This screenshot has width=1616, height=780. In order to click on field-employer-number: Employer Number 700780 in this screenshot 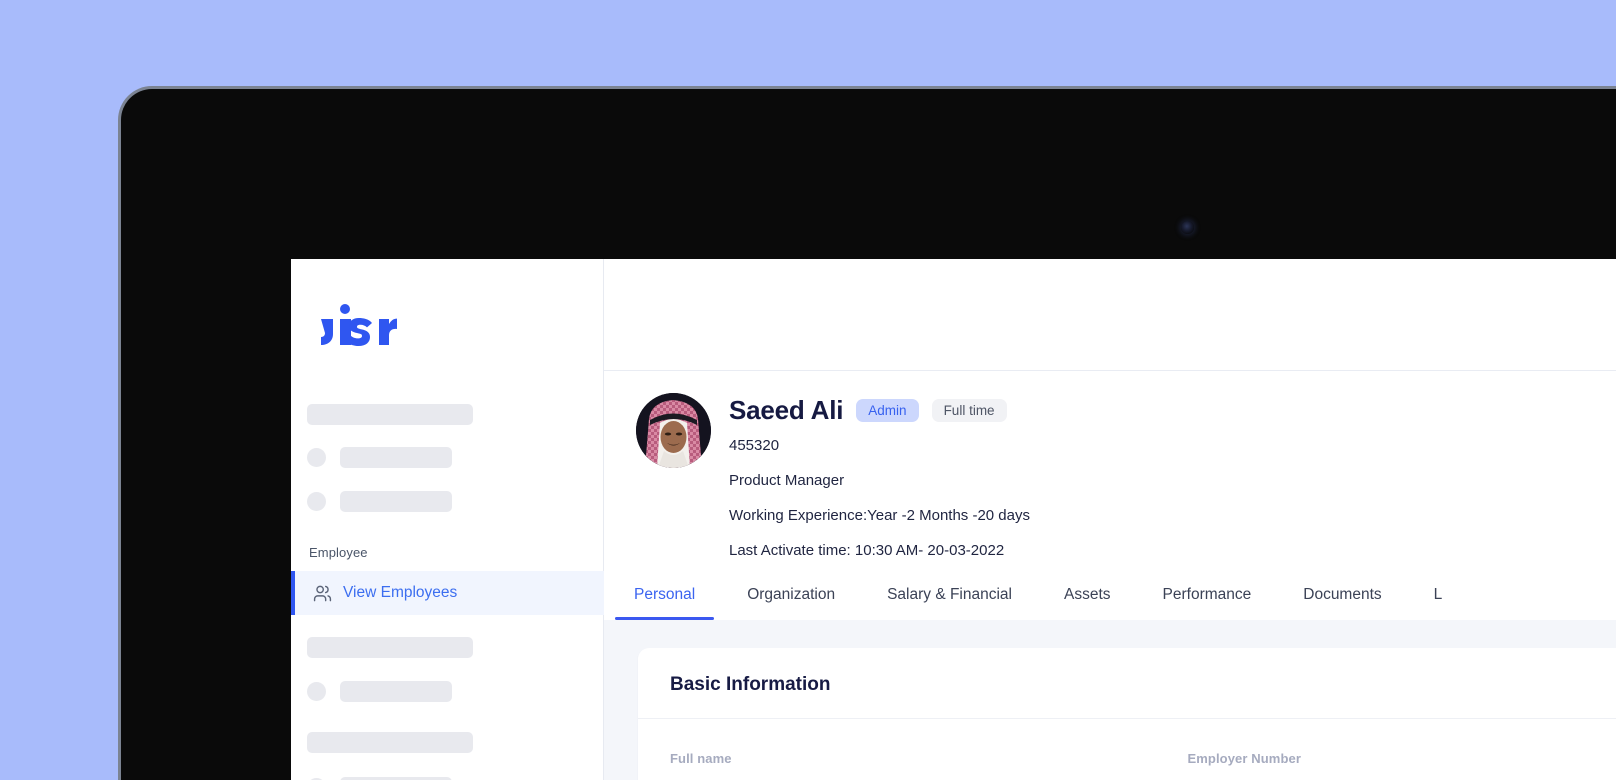, I will do `click(1402, 765)`.